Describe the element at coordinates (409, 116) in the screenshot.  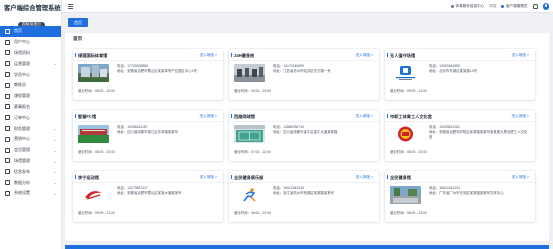
I see `venue-name: 市职工体育工人文化宫` at that location.